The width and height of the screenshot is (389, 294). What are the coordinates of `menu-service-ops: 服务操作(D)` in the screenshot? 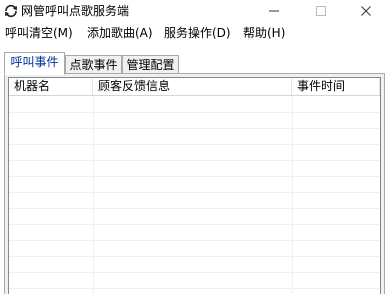 It's located at (197, 33).